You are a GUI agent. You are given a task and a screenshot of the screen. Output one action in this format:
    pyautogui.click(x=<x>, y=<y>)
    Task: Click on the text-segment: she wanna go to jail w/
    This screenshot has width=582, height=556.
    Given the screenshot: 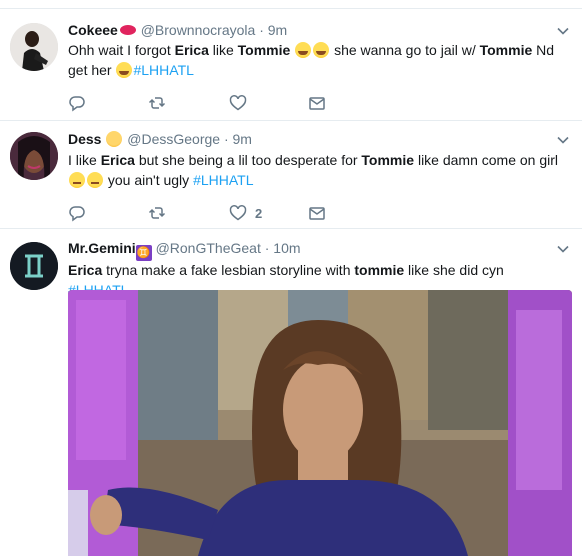 What is the action you would take?
    pyautogui.click(x=405, y=50)
    